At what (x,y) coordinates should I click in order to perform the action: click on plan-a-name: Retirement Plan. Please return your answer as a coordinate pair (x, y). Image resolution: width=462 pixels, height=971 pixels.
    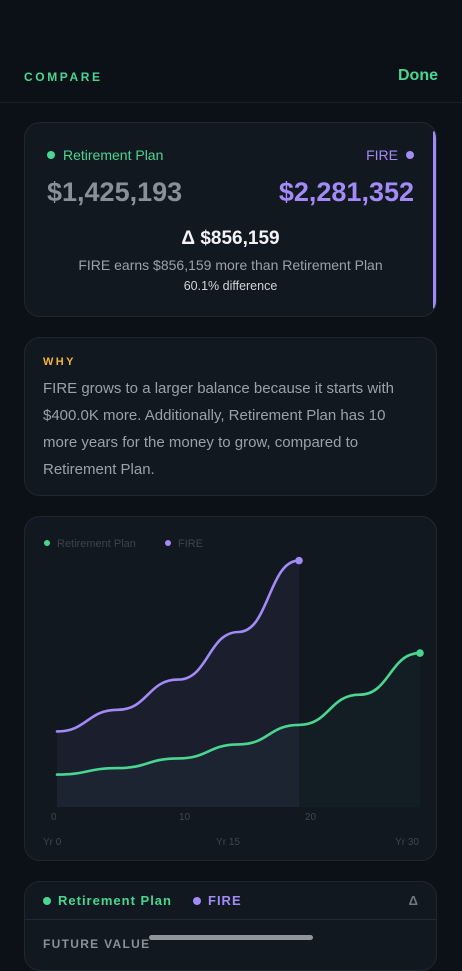
    Looking at the image, I should click on (113, 155).